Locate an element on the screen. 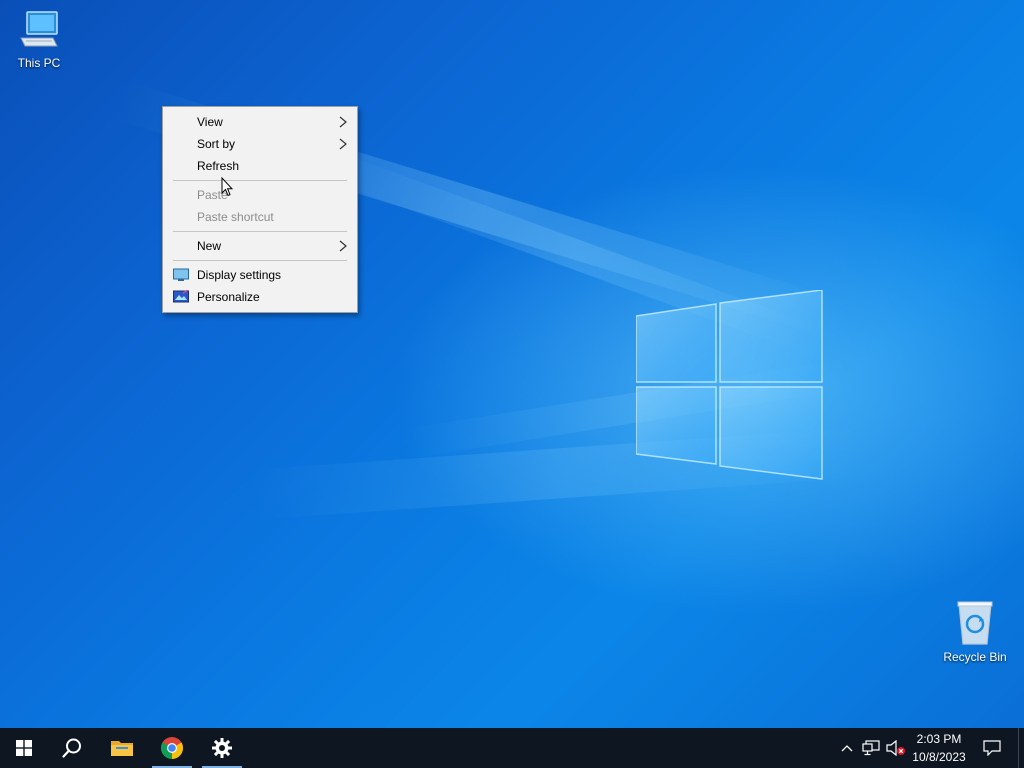 This screenshot has width=1024, height=768. menu-item-label: View is located at coordinates (210, 122).